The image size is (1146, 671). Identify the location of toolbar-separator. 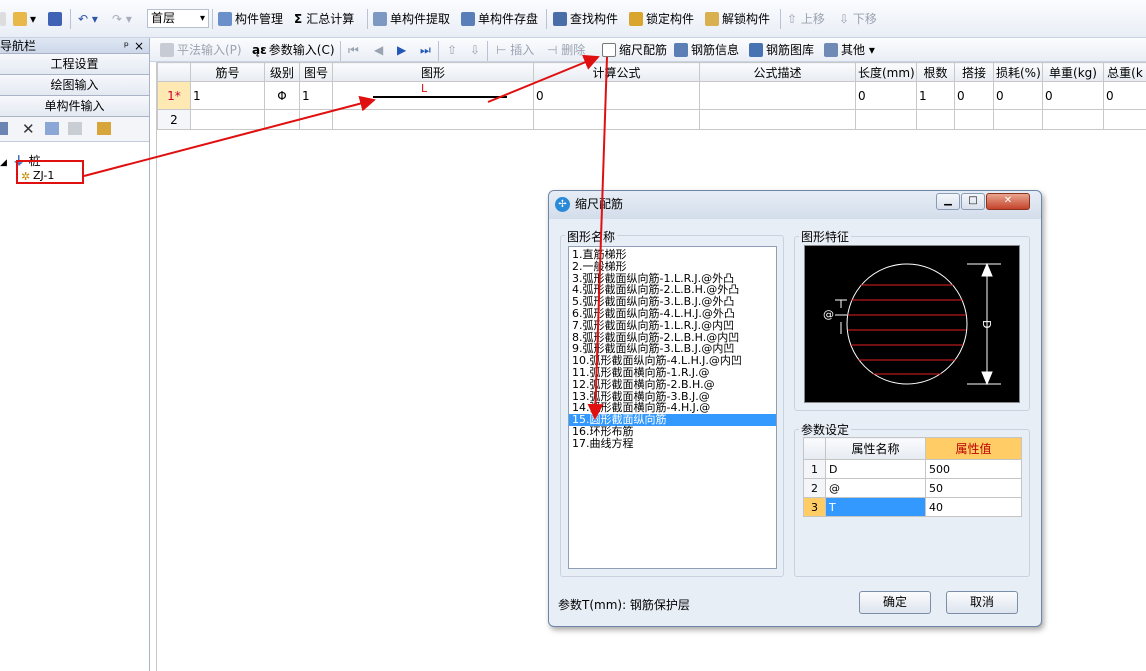
(340, 51).